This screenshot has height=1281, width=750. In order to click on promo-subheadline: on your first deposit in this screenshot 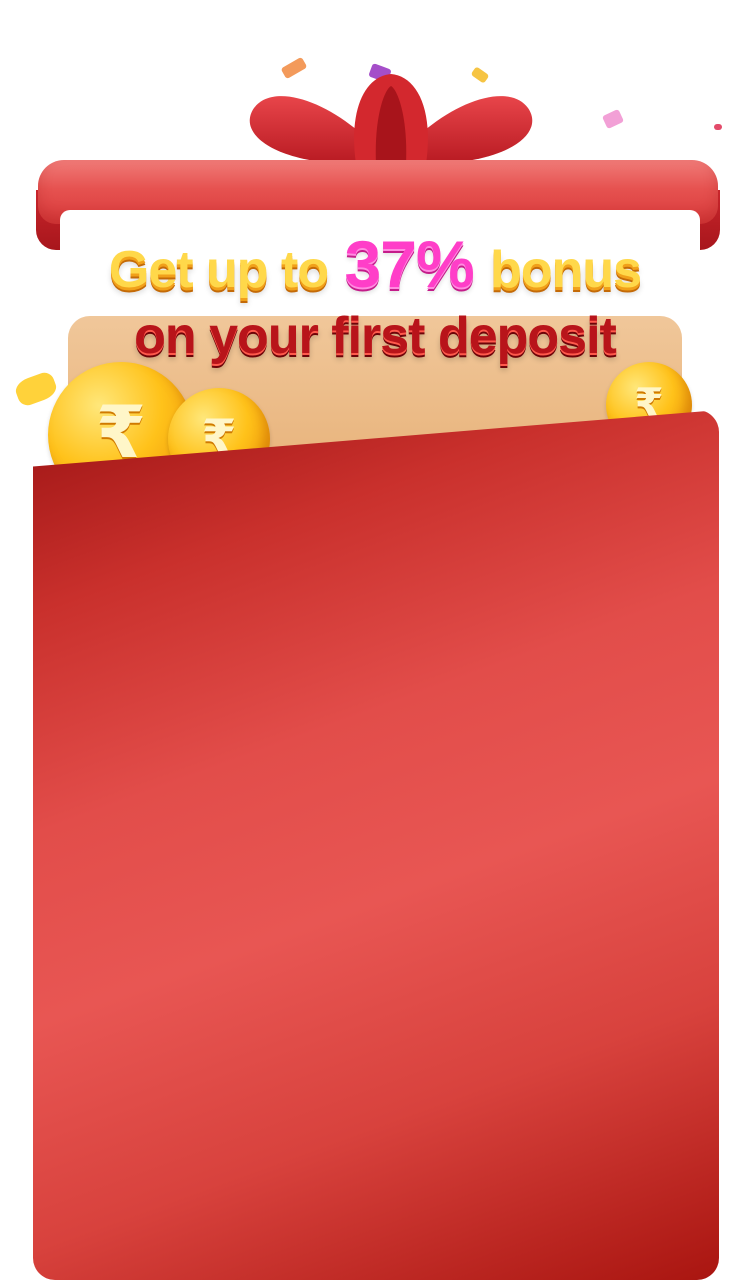, I will do `click(375, 336)`.